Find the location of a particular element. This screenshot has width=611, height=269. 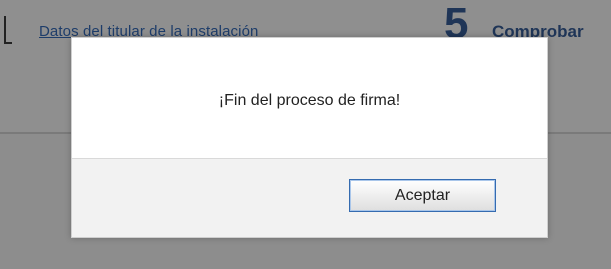

accept-button: Aceptar is located at coordinates (422, 195).